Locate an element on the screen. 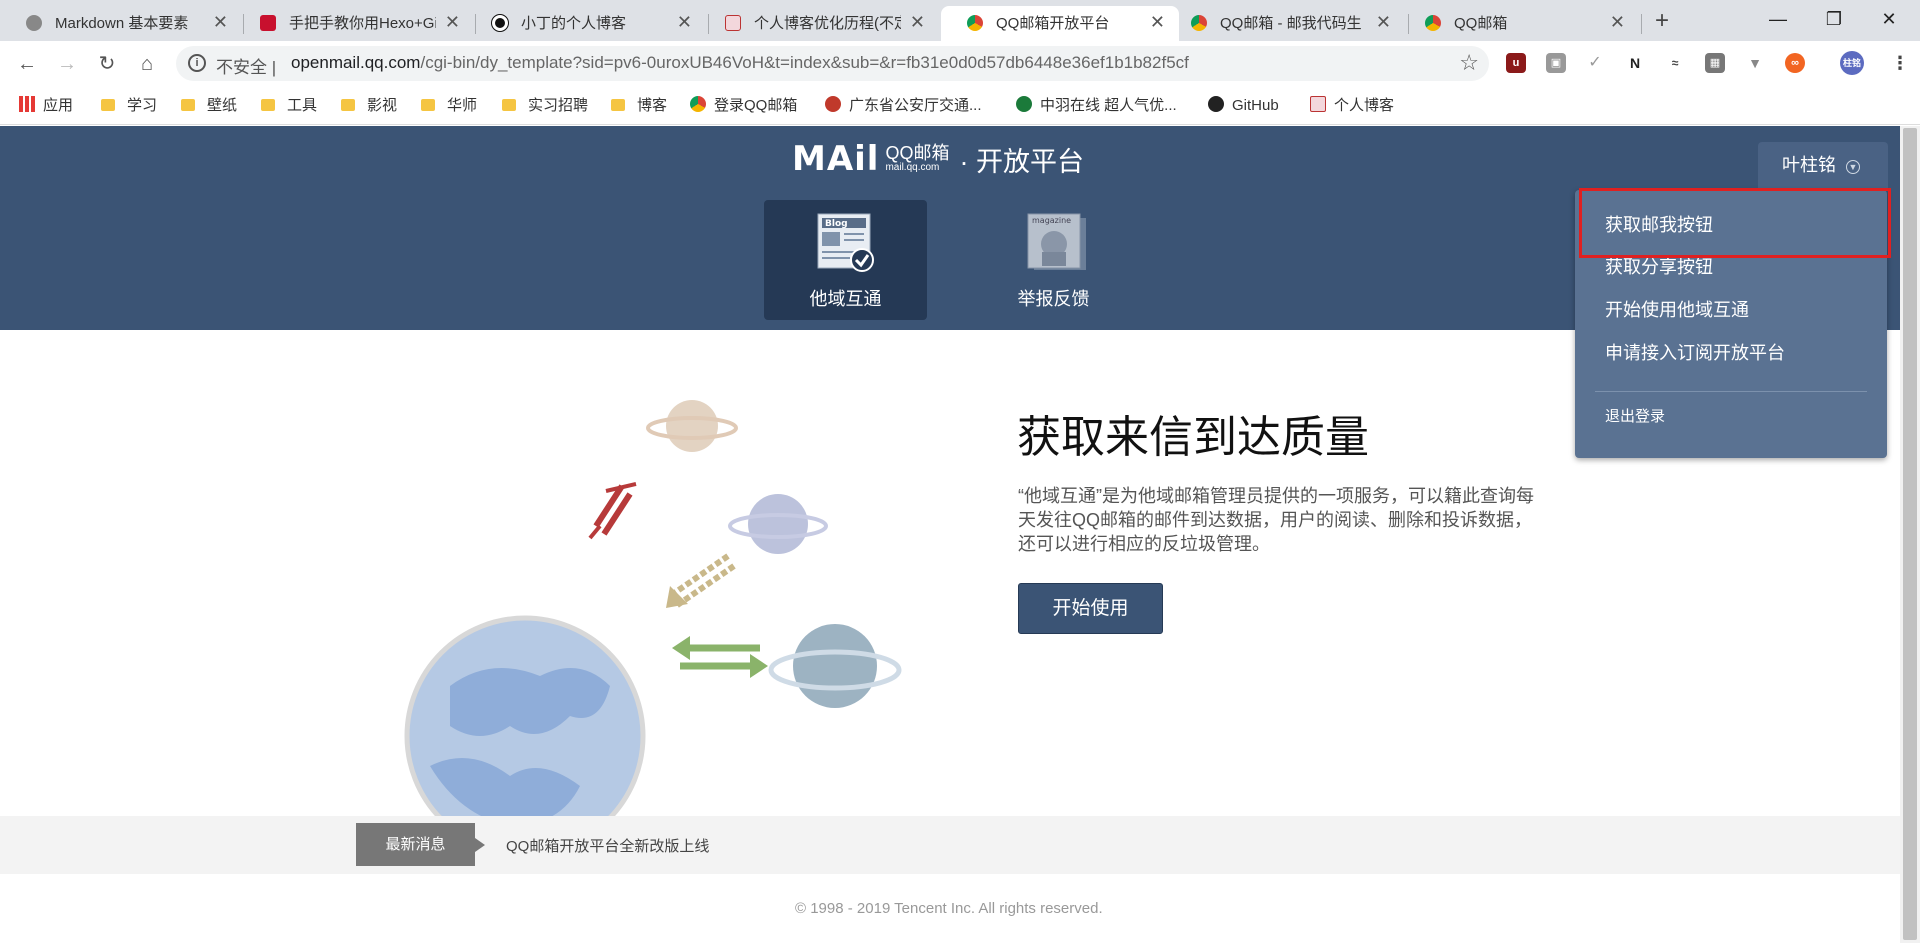 The width and height of the screenshot is (1920, 943). user-name: 叶柱铭 is located at coordinates (1809, 165).